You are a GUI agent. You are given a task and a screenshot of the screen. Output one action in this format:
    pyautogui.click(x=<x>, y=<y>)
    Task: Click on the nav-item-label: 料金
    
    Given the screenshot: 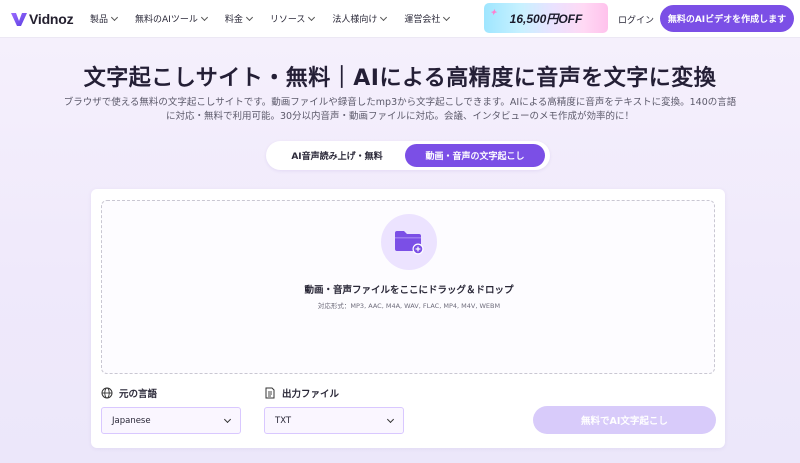 What is the action you would take?
    pyautogui.click(x=233, y=20)
    